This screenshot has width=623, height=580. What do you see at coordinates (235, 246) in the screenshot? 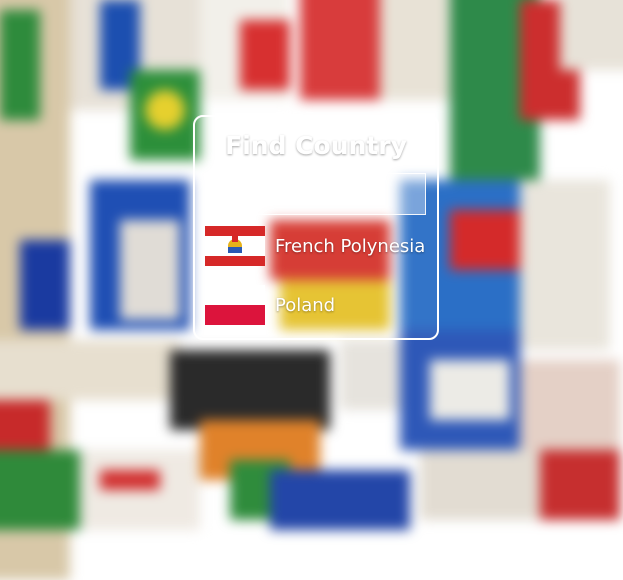
I see `french-polynesia-flag-icon` at bounding box center [235, 246].